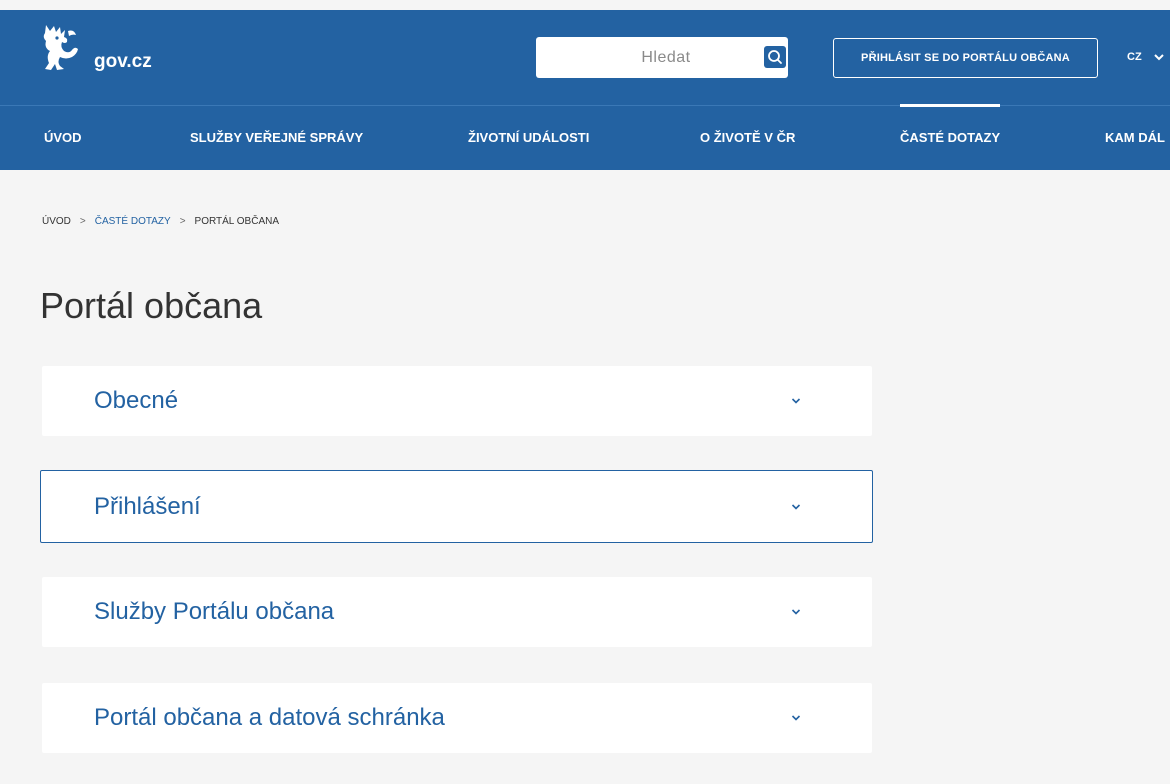 The width and height of the screenshot is (1170, 784). I want to click on nav-active-indicator, so click(950, 105).